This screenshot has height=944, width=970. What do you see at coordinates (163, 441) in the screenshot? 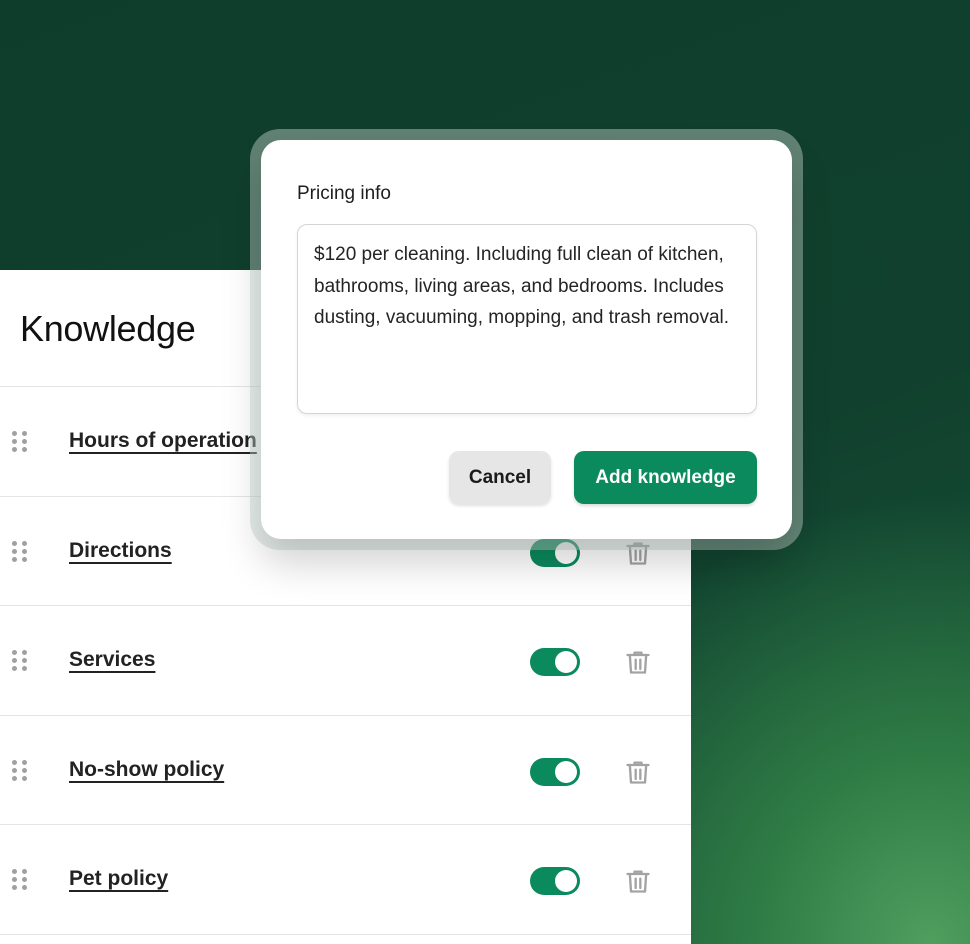
I see `item-label: Hours of operation` at bounding box center [163, 441].